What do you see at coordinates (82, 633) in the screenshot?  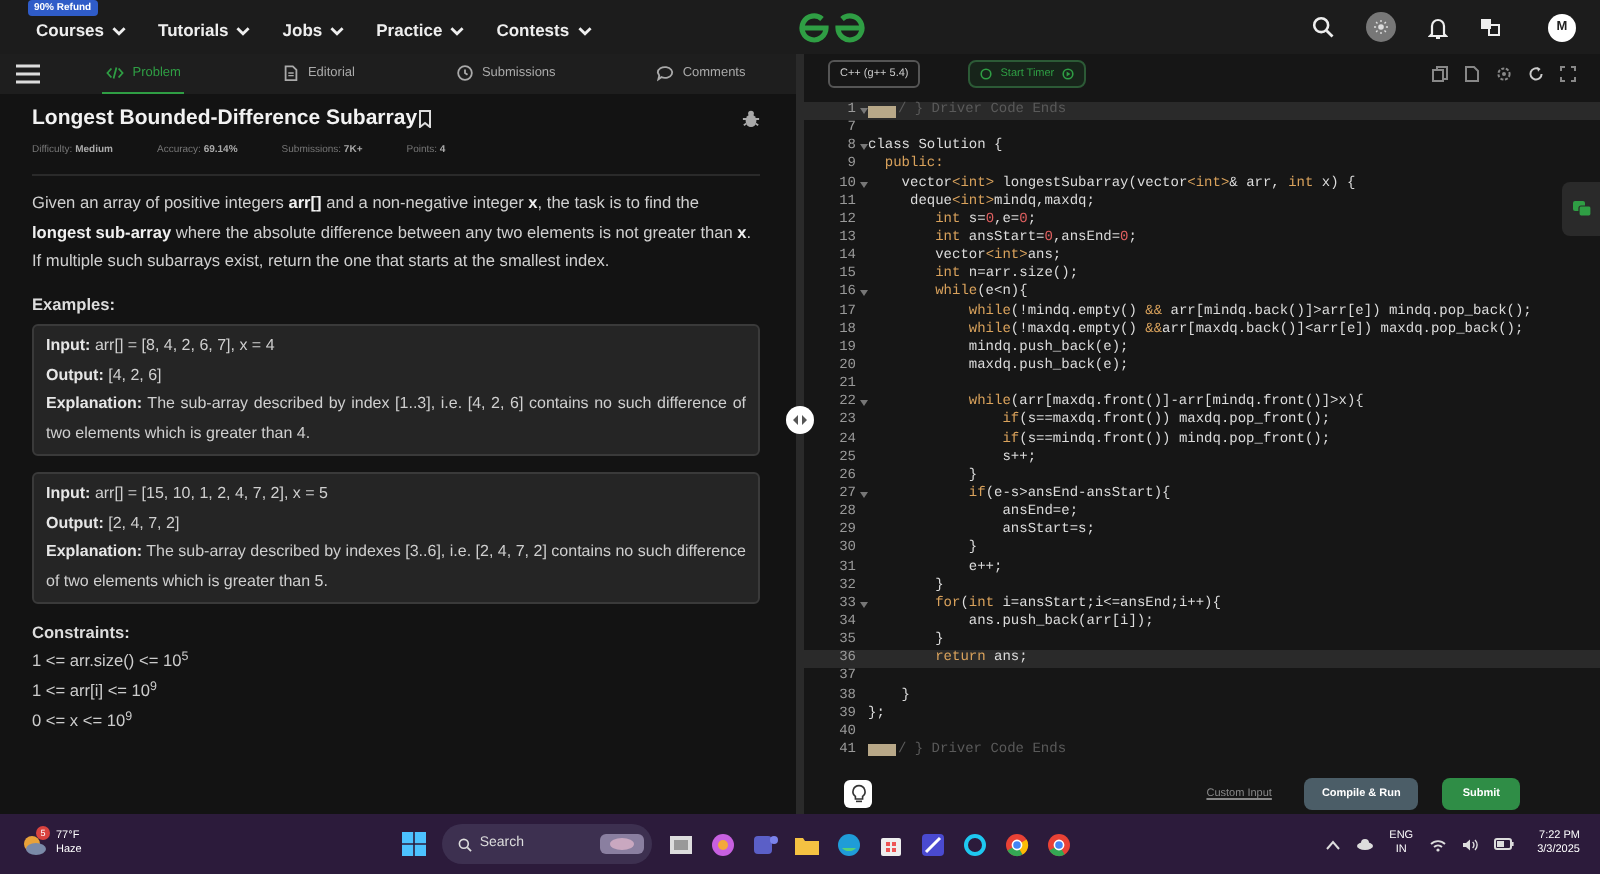 I see `section-heading: Constraints:` at bounding box center [82, 633].